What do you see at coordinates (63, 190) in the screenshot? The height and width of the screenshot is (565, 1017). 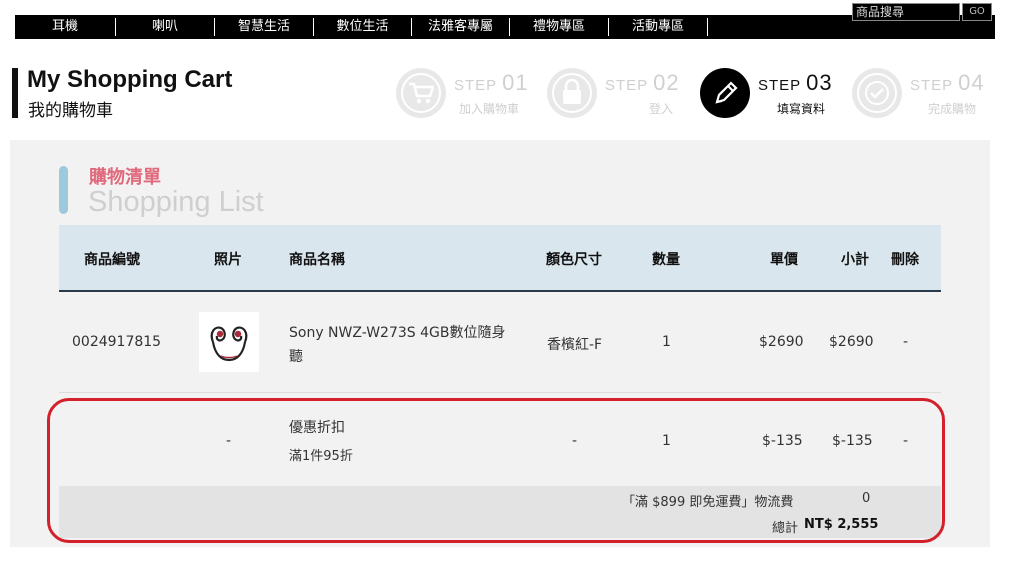 I see `section-accent-bar` at bounding box center [63, 190].